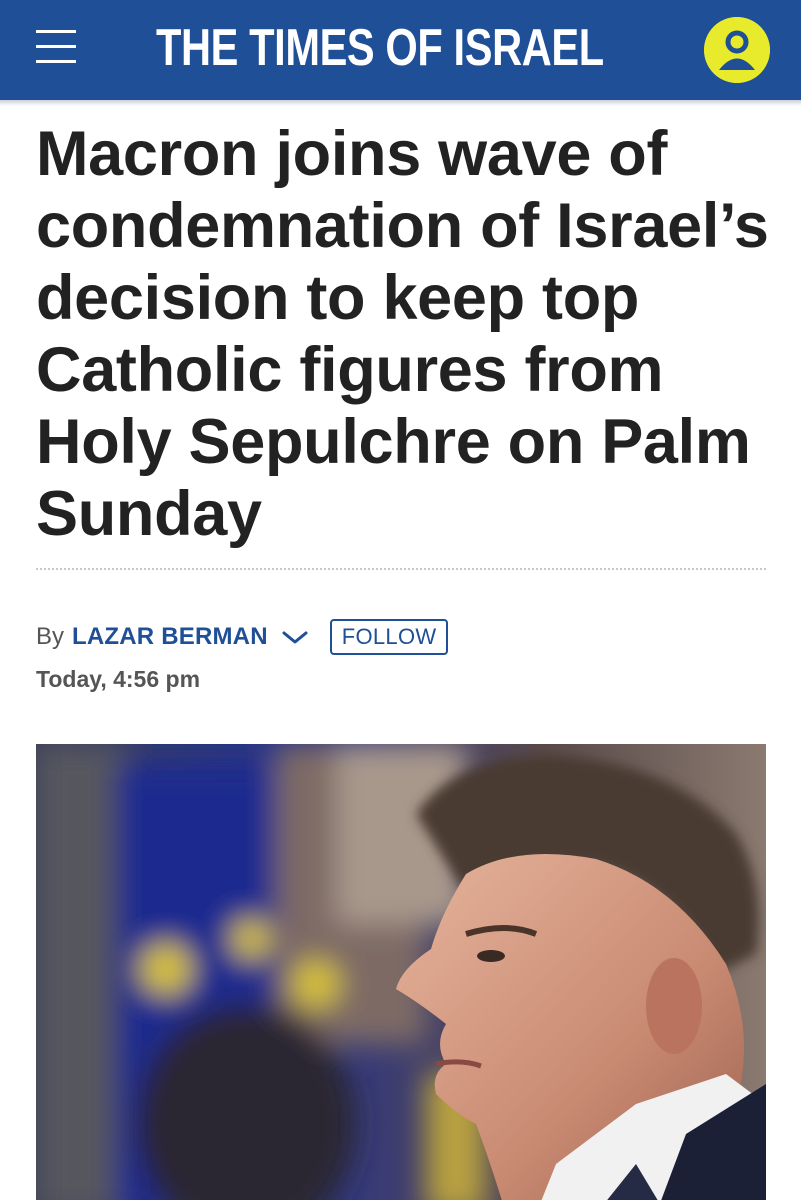 This screenshot has width=801, height=1200. Describe the element at coordinates (295, 637) in the screenshot. I see `chevron-down-icon` at that location.